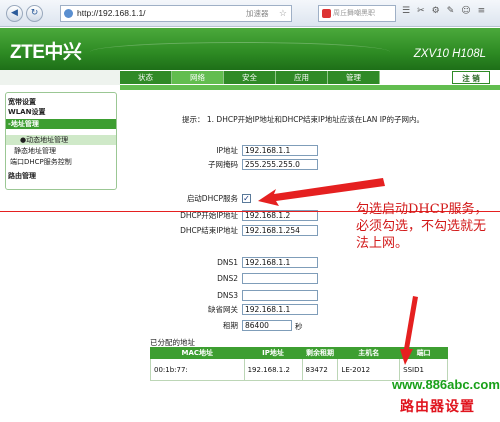 The height and width of the screenshot is (422, 500). What do you see at coordinates (449, 54) in the screenshot?
I see `model-name: ZXV10 H108L` at bounding box center [449, 54].